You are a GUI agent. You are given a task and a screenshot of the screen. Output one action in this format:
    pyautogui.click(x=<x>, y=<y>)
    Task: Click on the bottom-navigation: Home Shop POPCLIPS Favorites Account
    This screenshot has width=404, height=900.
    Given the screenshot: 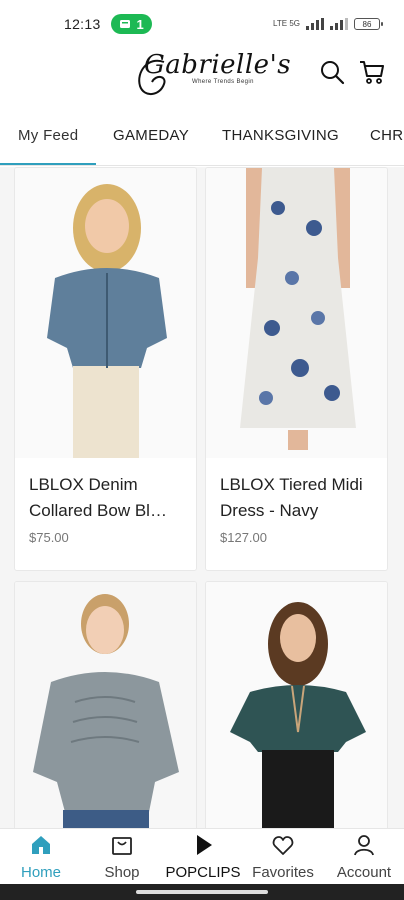 What is the action you would take?
    pyautogui.click(x=202, y=856)
    